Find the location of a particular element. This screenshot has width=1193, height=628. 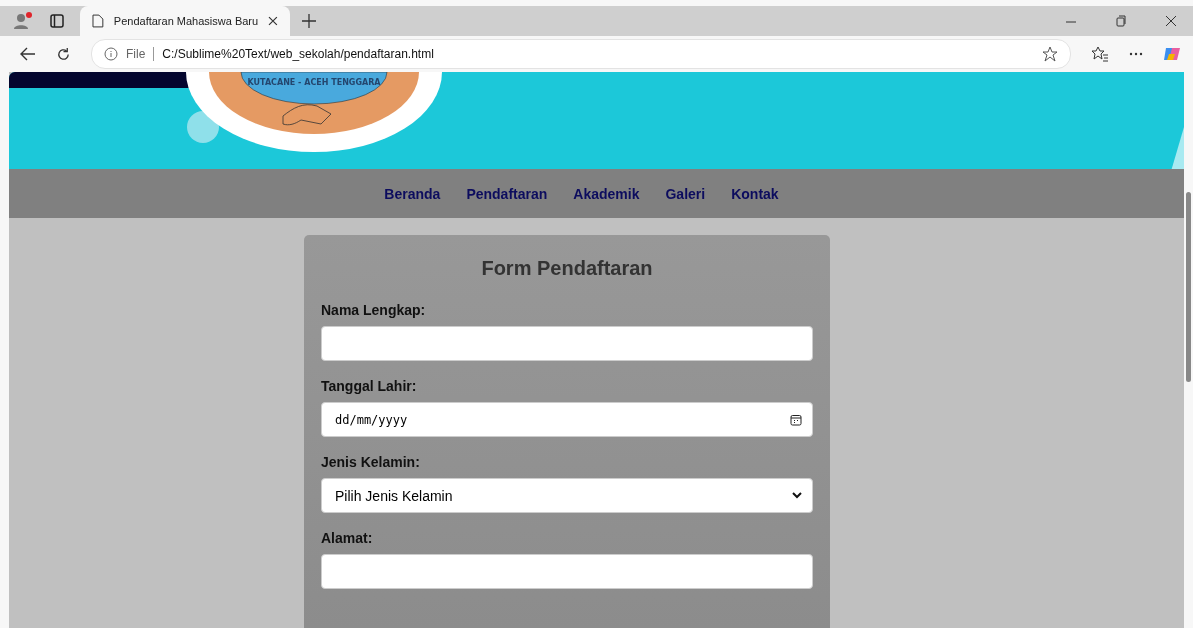

browser-tab: Pendaftaran Mahasiswa Baru is located at coordinates (185, 21).